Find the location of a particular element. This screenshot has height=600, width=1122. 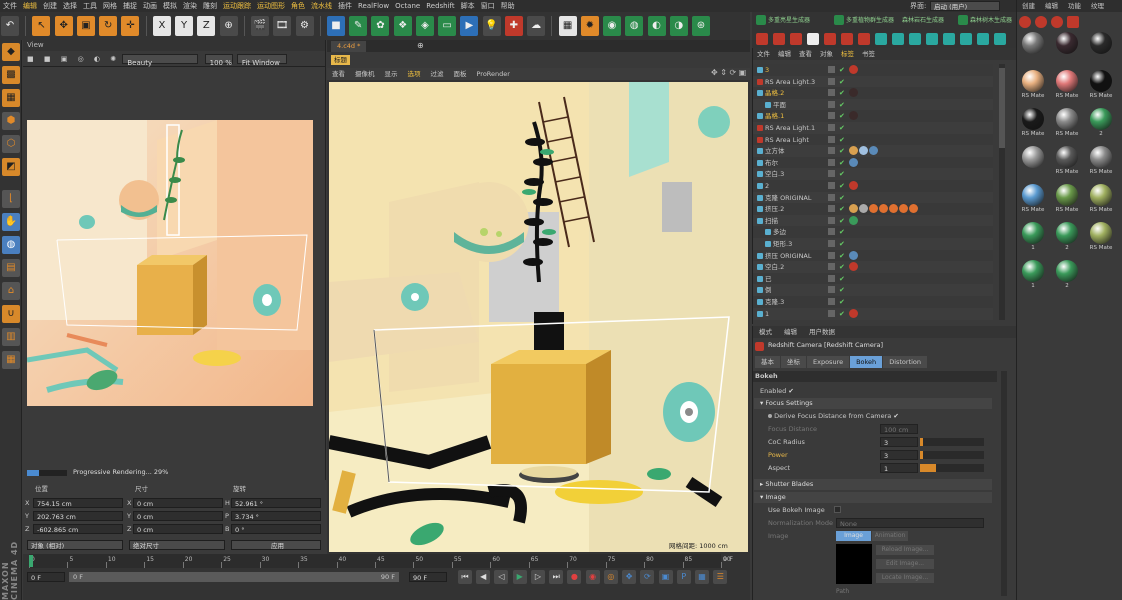

menu-item: 编辑 is located at coordinates (30, 6).